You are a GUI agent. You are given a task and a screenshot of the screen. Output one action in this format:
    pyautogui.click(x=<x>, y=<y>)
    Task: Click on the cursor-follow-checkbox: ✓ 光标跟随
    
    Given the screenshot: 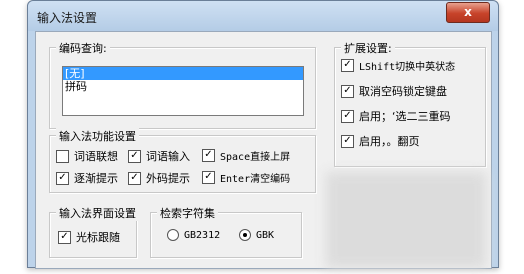 What is the action you would take?
    pyautogui.click(x=89, y=237)
    